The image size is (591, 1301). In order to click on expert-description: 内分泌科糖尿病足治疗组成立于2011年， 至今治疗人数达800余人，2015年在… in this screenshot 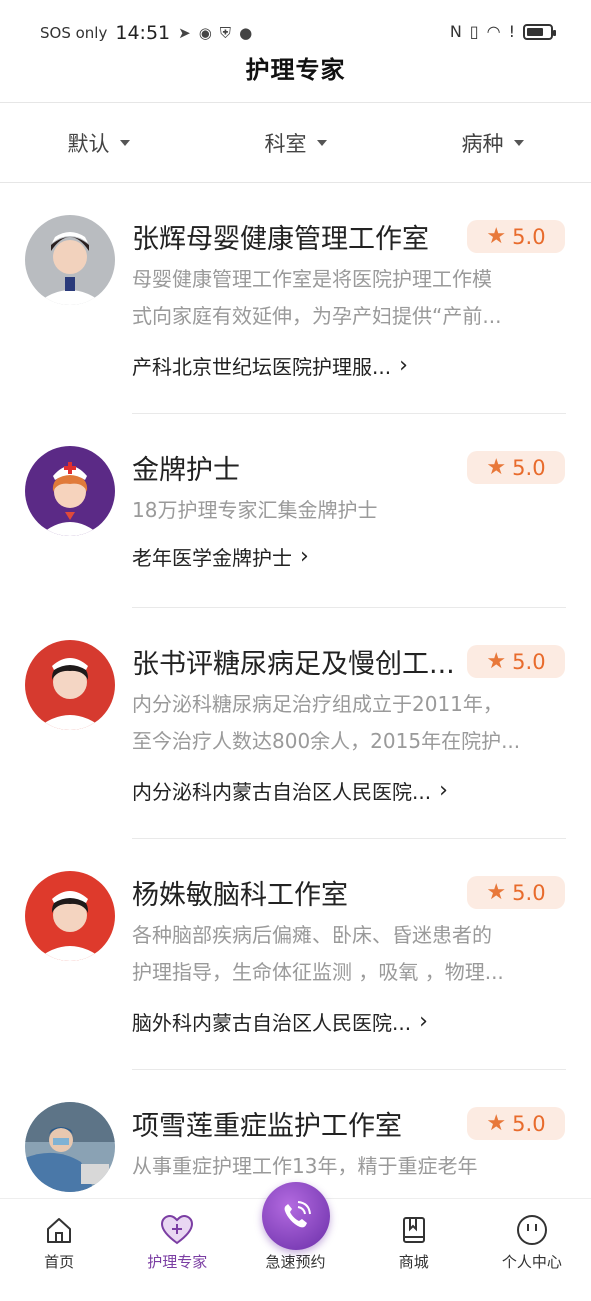, I will do `click(342, 723)`.